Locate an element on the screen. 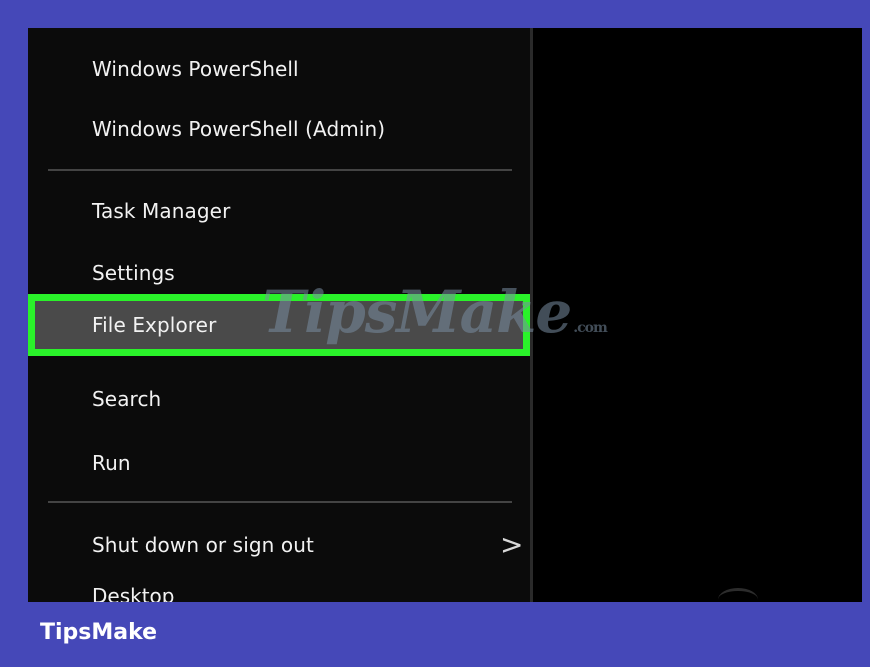 Image resolution: width=870 pixels, height=667 pixels. menu-item-file-explorer: File Explorer is located at coordinates (279, 325).